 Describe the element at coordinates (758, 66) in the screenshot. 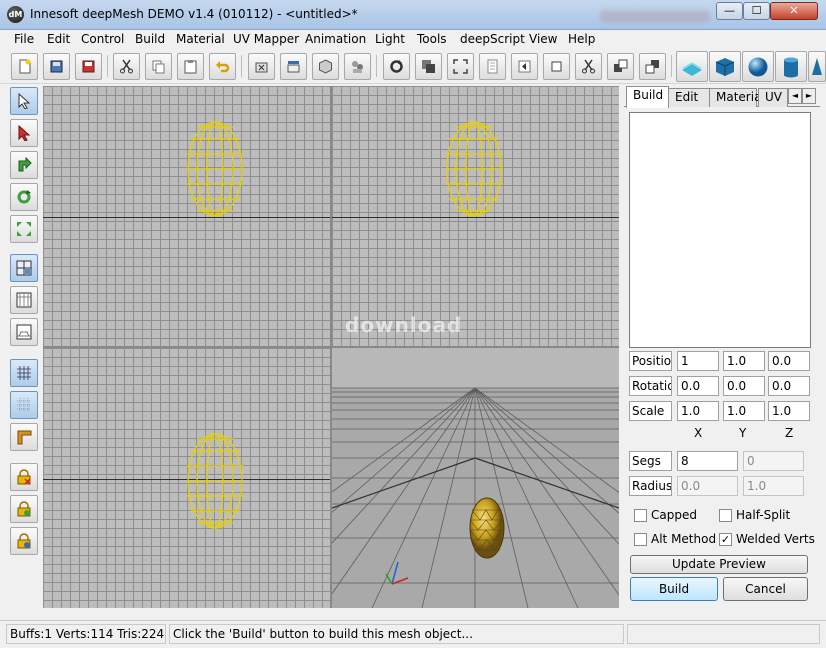

I see `sphere-button` at that location.